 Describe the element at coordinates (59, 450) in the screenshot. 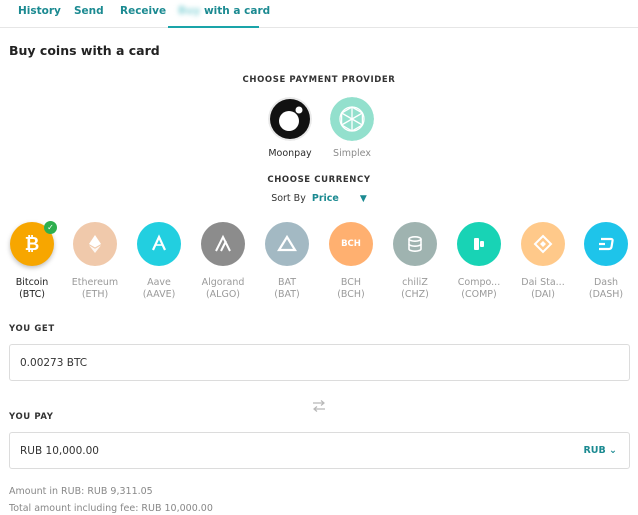

I see `you-pay-value: RUB 10,000.00` at that location.